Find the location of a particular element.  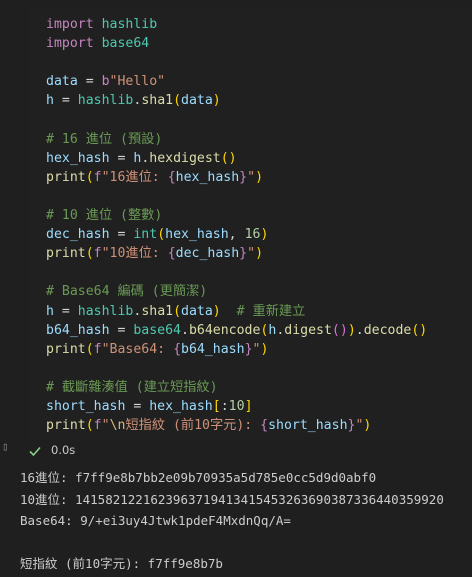

code-line: print(f"Base64: {b64_hash}") is located at coordinates (157, 349).